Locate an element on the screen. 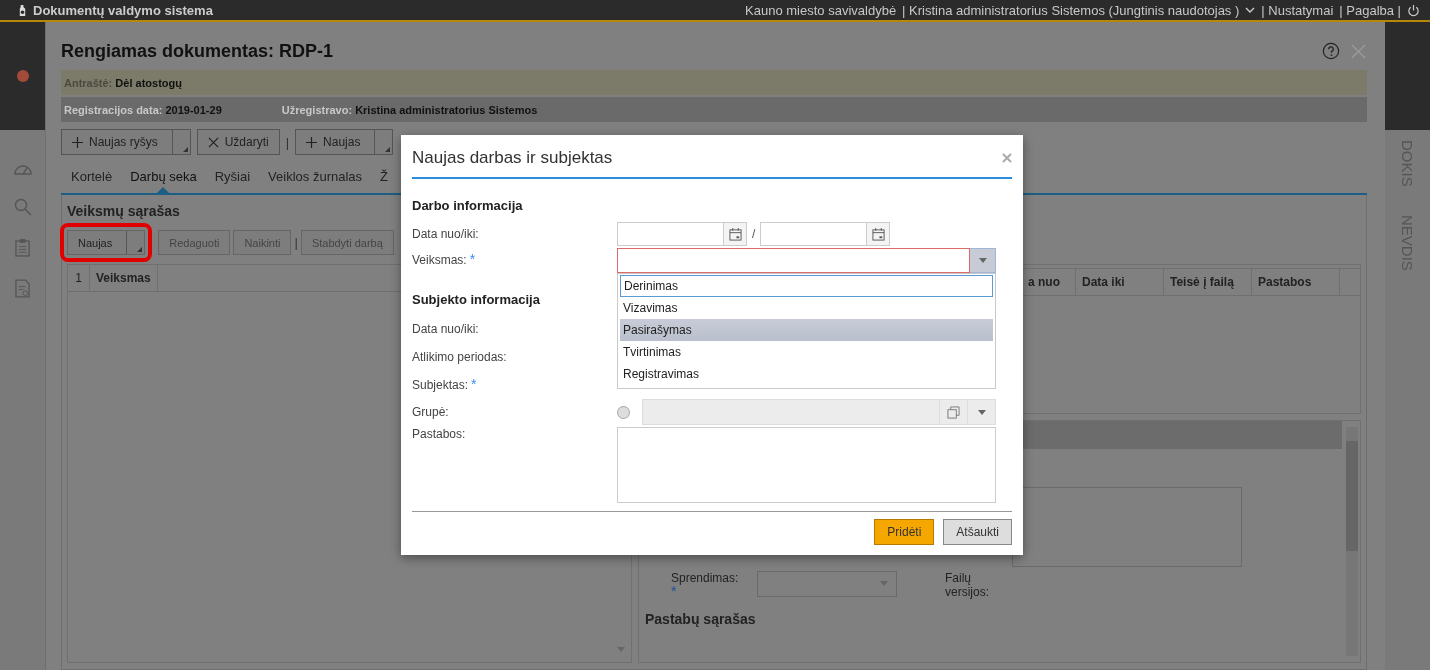  field-label: Grupė: is located at coordinates (430, 412).